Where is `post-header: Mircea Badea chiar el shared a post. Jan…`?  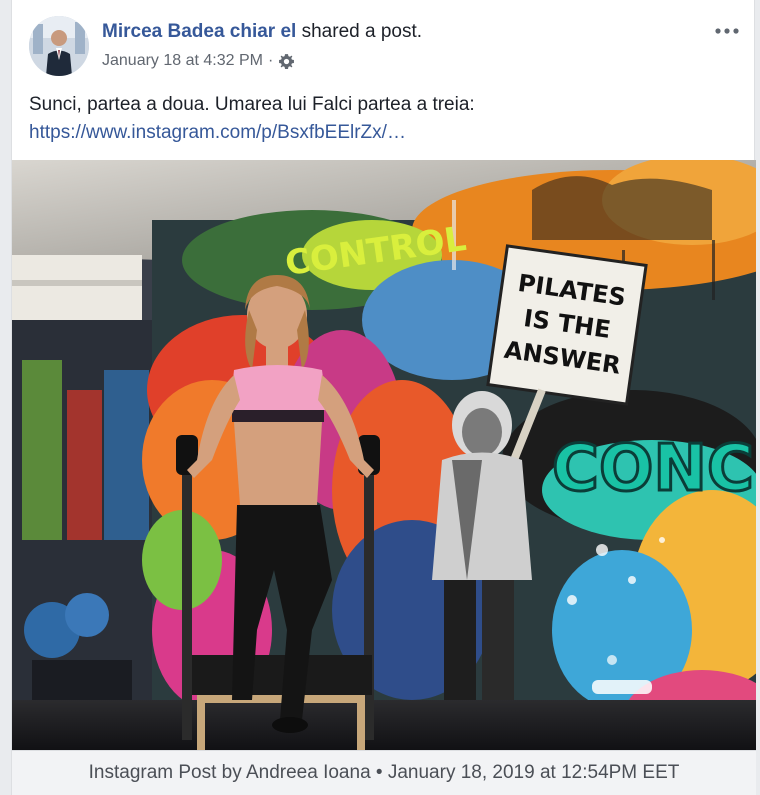
post-header: Mircea Badea chiar el shared a post. Jan… is located at coordinates (385, 46).